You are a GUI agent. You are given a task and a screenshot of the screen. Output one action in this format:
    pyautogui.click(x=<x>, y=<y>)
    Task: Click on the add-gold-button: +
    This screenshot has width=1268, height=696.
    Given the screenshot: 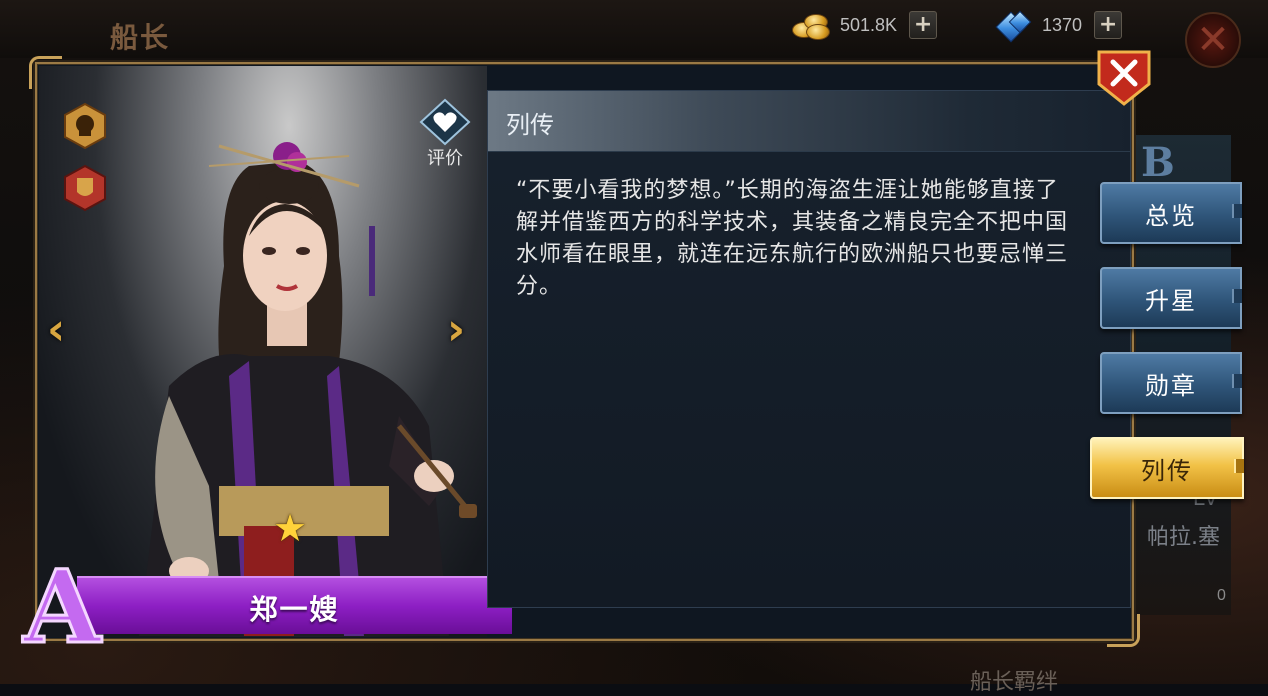 What is the action you would take?
    pyautogui.click(x=923, y=25)
    